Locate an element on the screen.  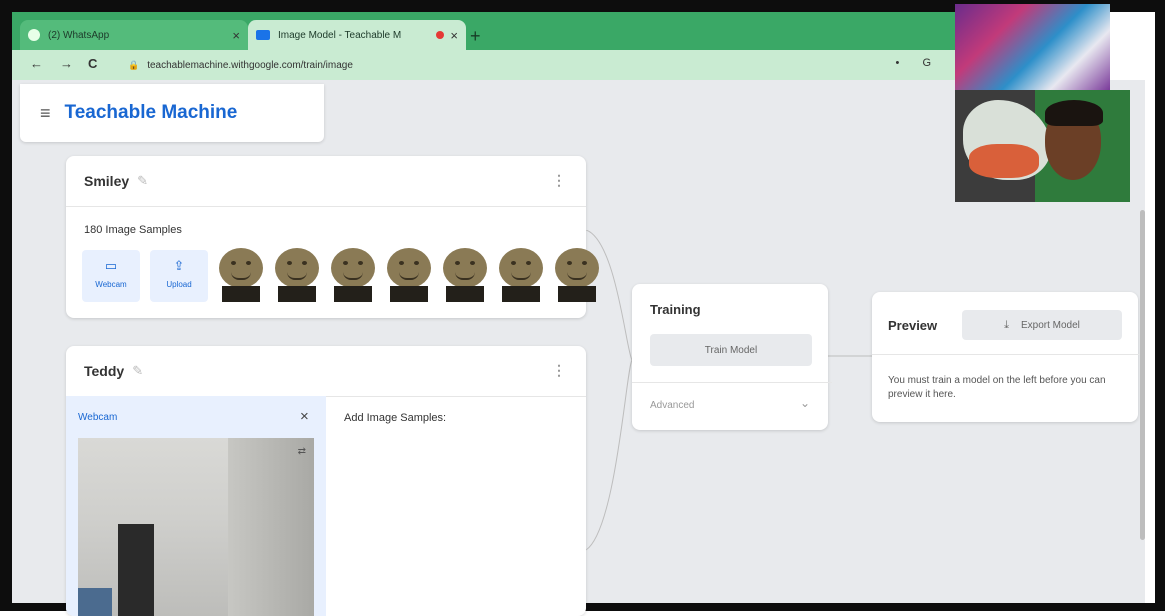
participant-hair is located at coordinates (1074, 113).